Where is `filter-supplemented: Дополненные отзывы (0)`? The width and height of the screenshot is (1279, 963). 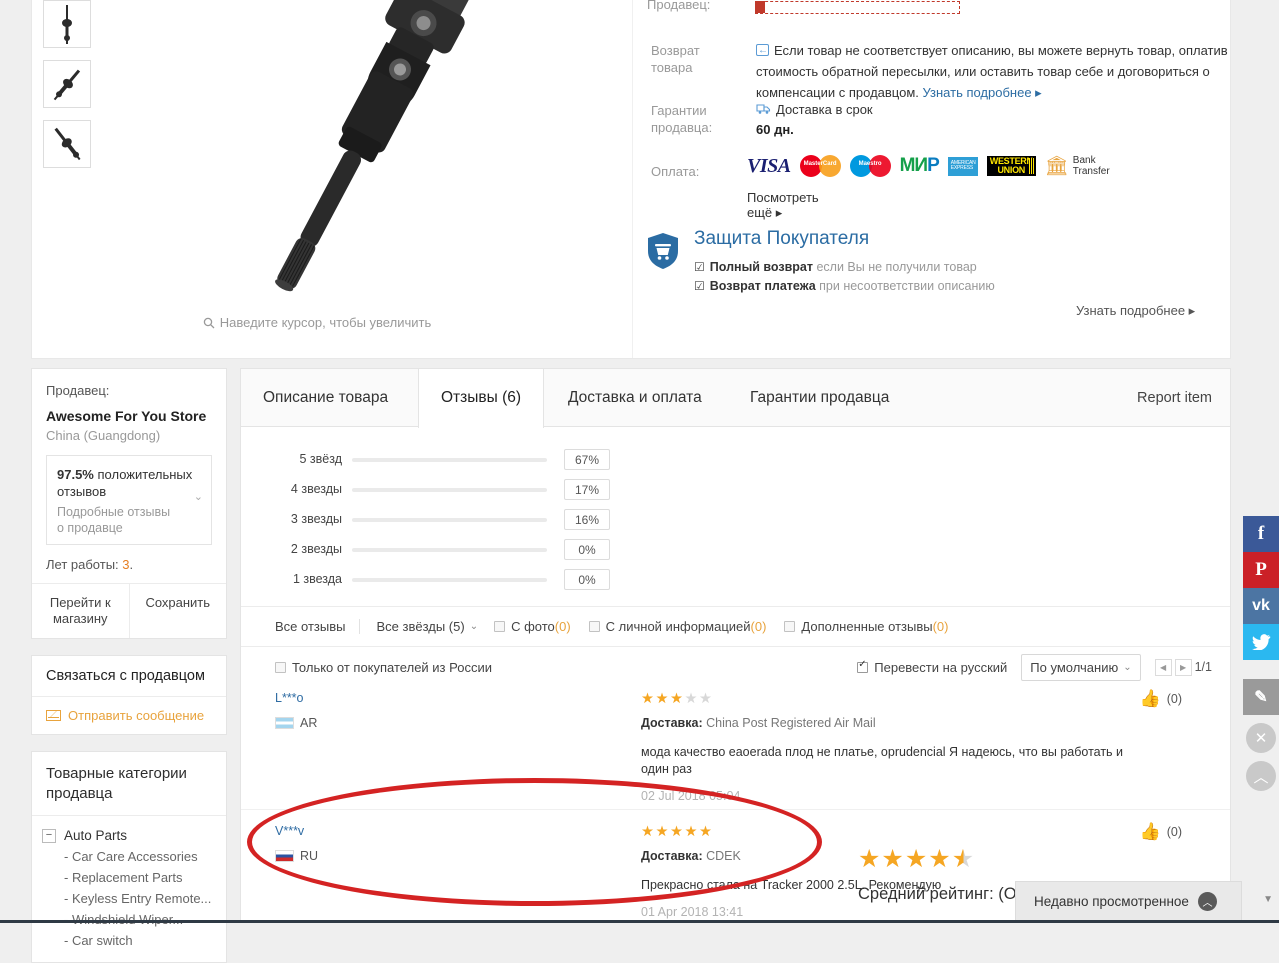 filter-supplemented: Дополненные отзывы (0) is located at coordinates (866, 626).